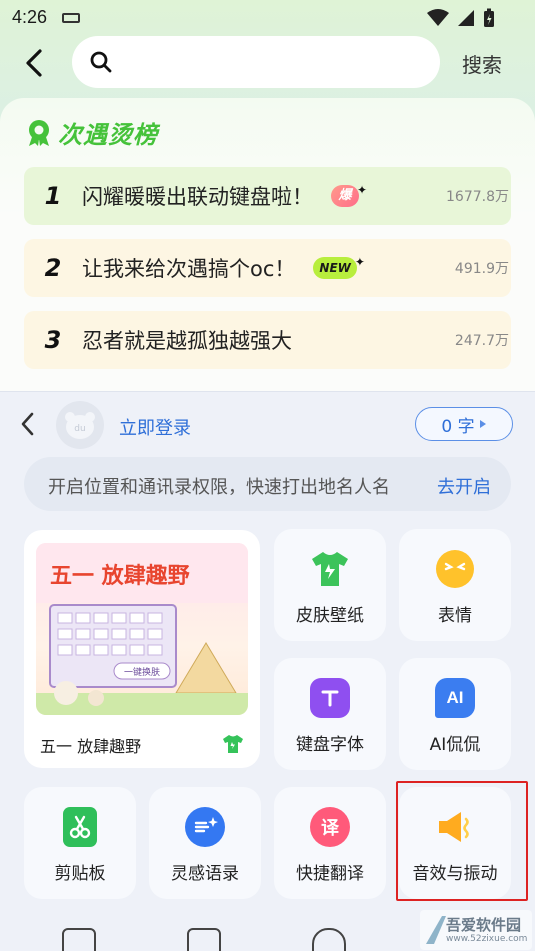 The width and height of the screenshot is (535, 951). Describe the element at coordinates (455, 698) in the screenshot. I see `ai-chat-icon: AI` at that location.